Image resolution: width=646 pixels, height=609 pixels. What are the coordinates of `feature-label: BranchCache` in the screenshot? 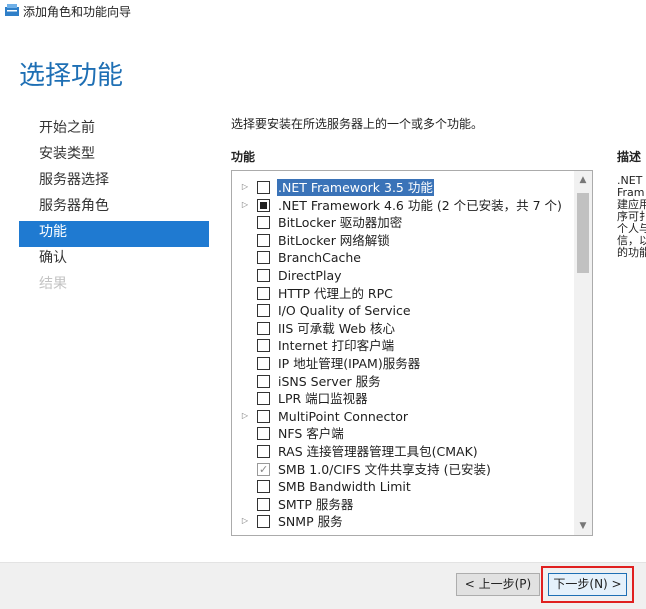 It's located at (319, 258).